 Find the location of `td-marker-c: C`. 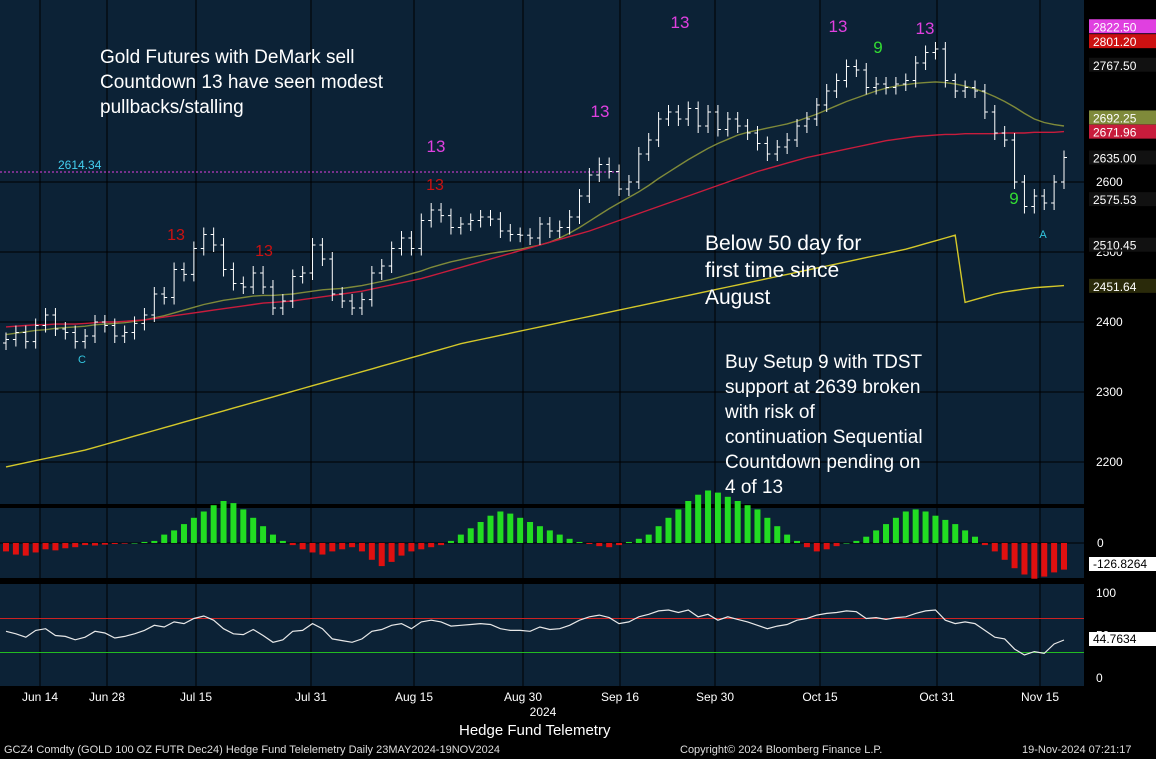

td-marker-c: C is located at coordinates (82, 360).